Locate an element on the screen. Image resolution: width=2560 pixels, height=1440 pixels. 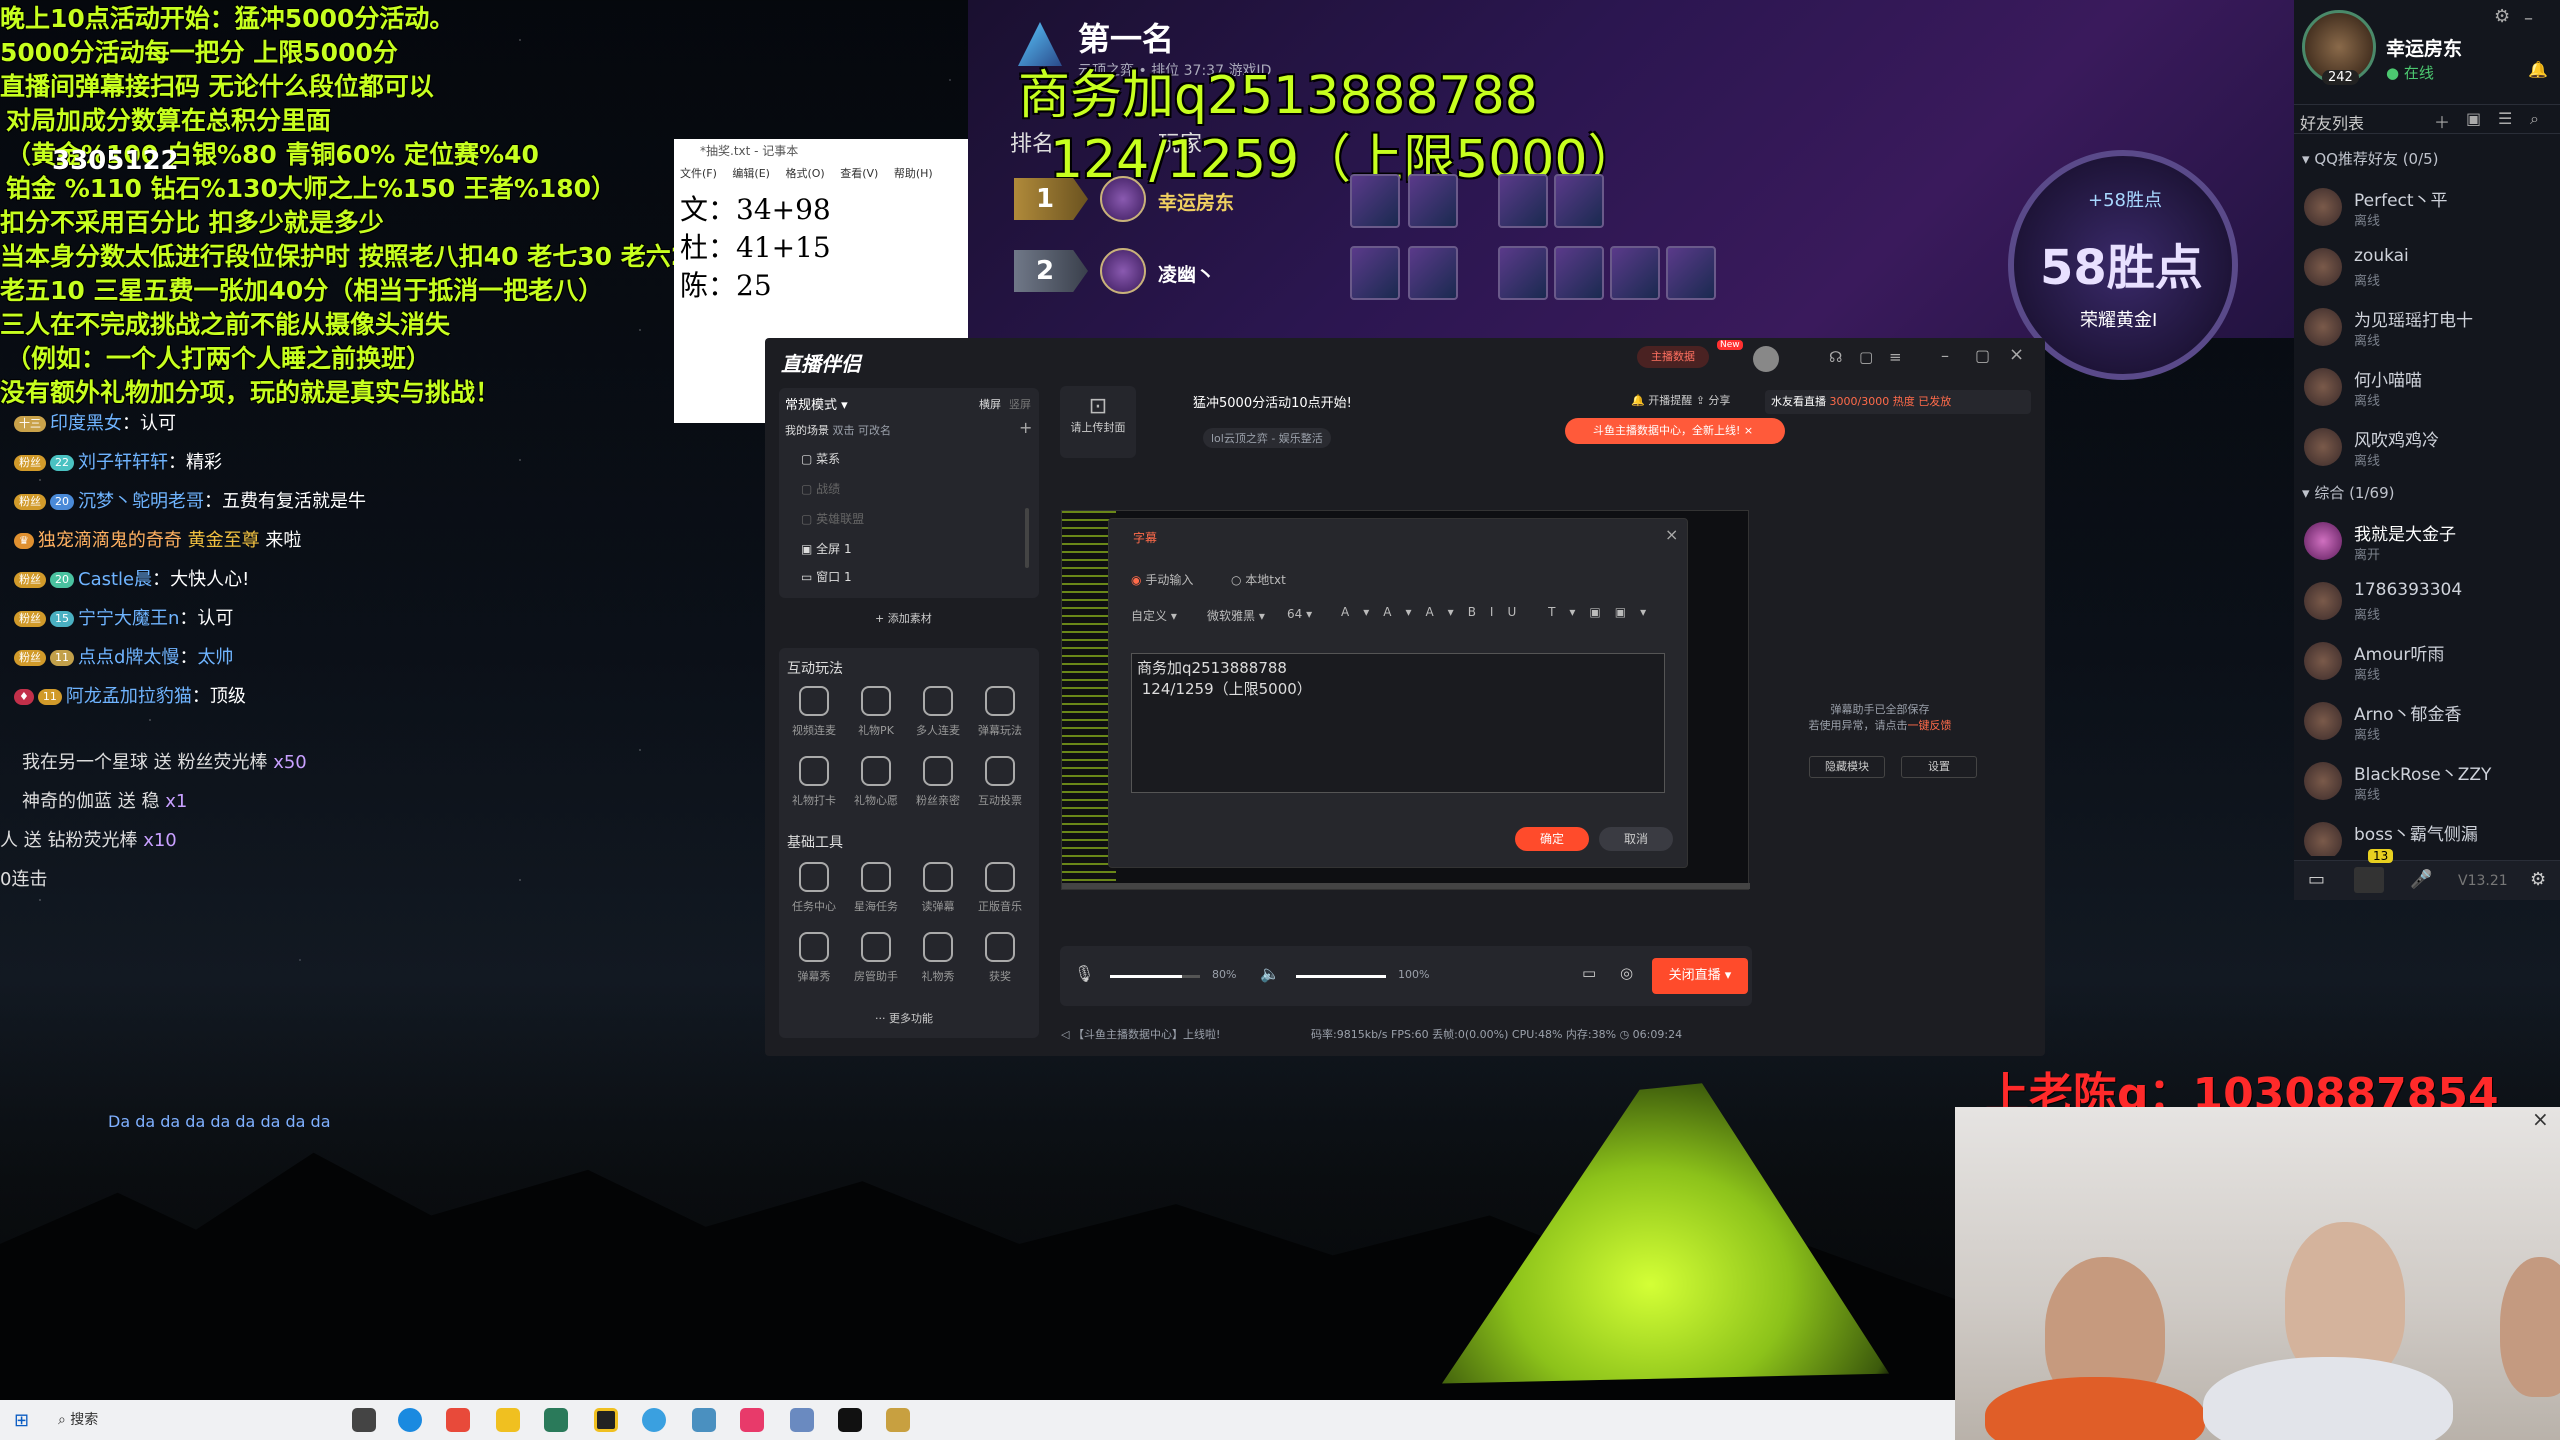
headset-icon: ☊ is located at coordinates (1835, 357).